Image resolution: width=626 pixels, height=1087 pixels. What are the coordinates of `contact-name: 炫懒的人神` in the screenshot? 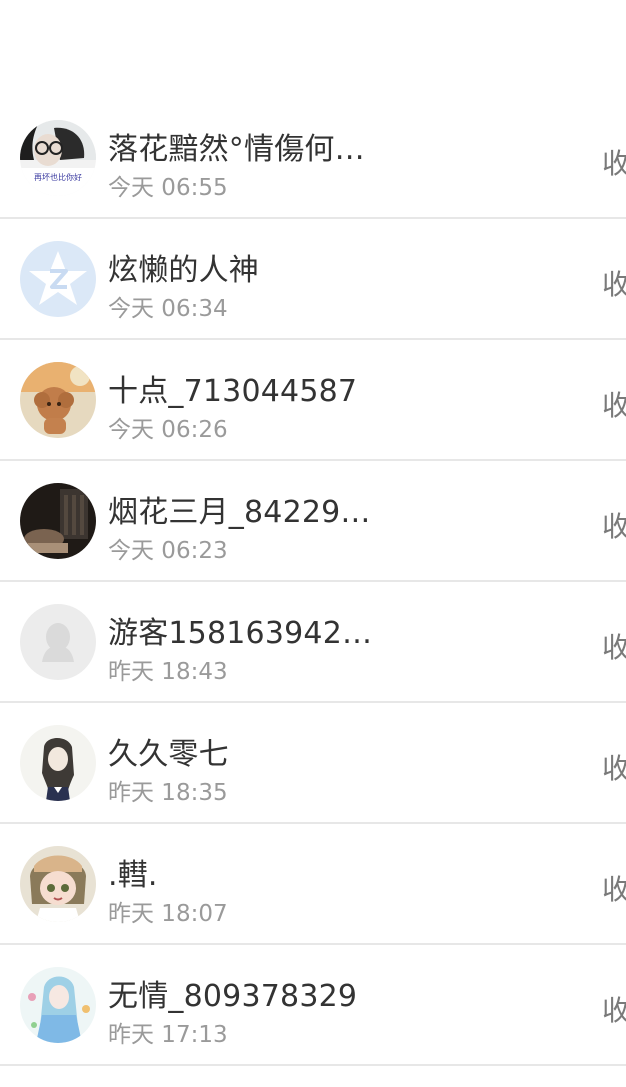 It's located at (183, 270).